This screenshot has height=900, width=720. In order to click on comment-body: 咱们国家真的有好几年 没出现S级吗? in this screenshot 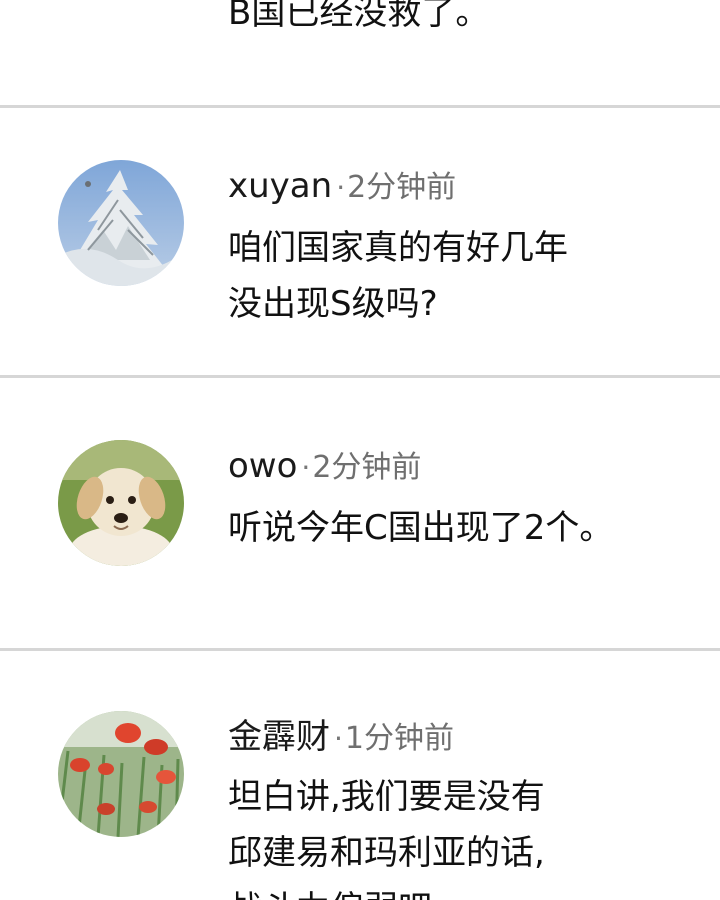, I will do `click(463, 276)`.